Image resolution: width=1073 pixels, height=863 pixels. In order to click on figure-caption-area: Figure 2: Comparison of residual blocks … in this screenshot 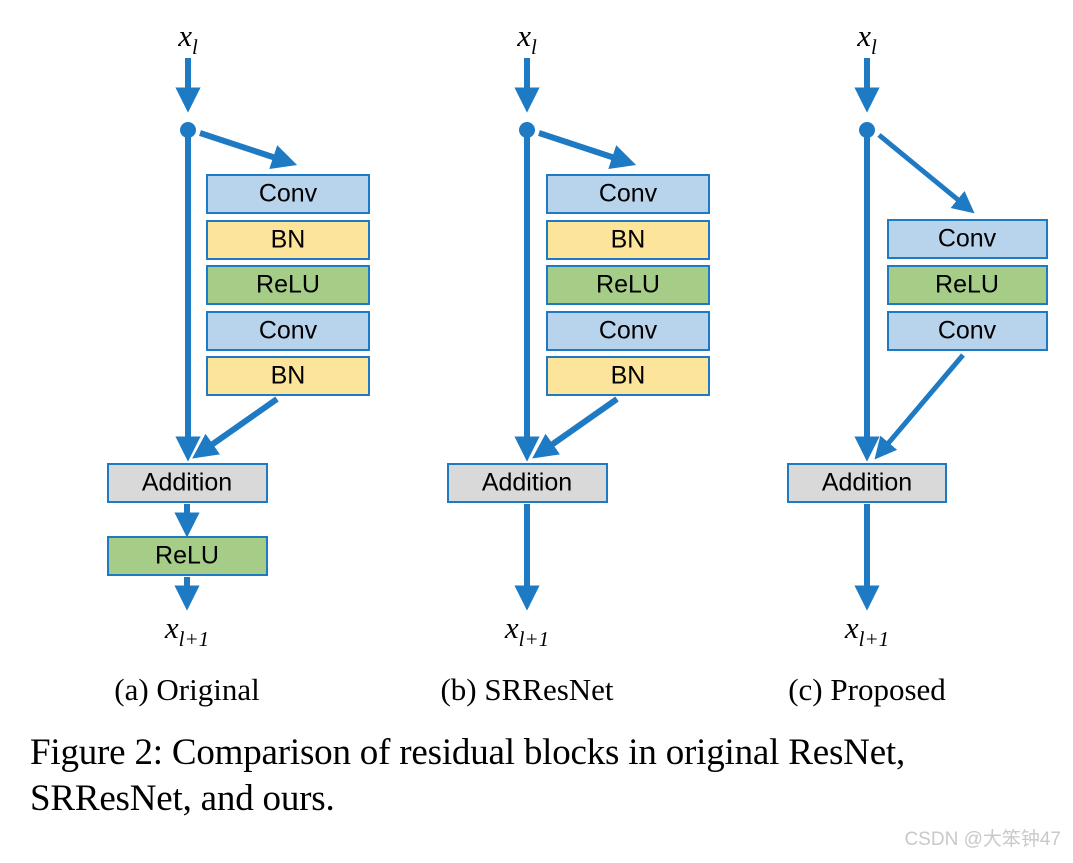, I will do `click(535, 776)`.